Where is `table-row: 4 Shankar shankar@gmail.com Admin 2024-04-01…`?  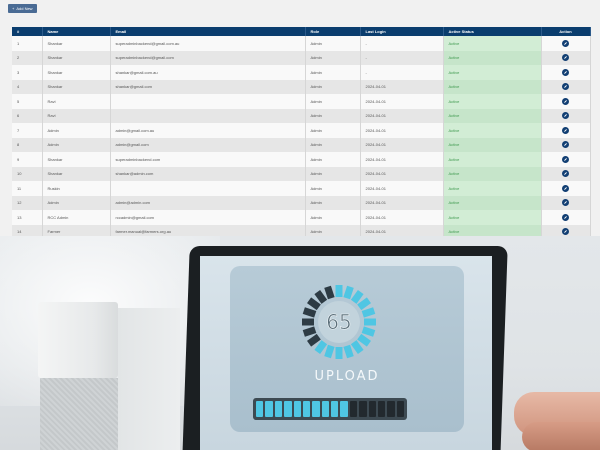 table-row: 4 Shankar shankar@gmail.com Admin 2024-04-01… is located at coordinates (301, 86).